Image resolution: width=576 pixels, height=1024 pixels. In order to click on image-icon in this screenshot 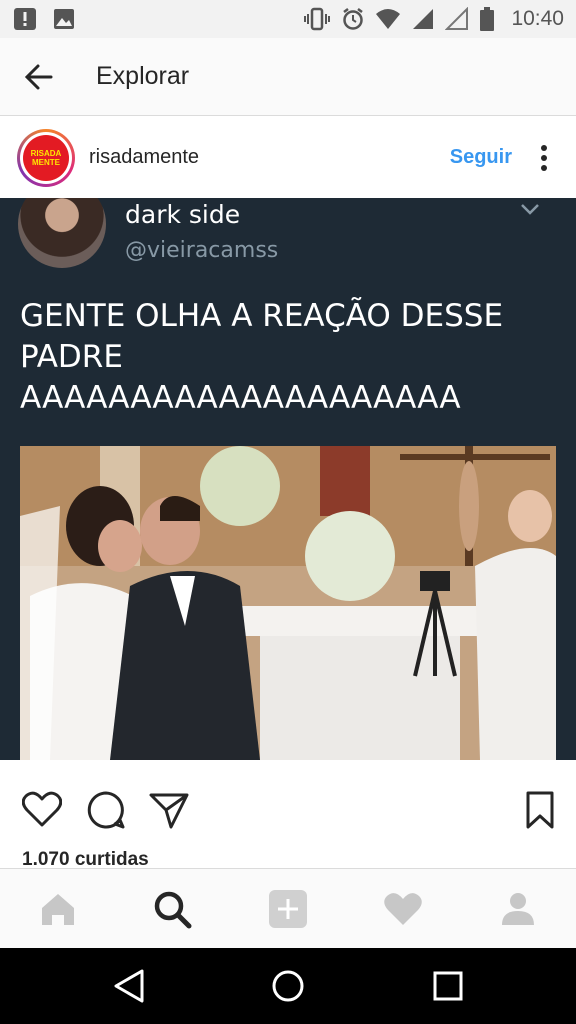, I will do `click(64, 19)`.